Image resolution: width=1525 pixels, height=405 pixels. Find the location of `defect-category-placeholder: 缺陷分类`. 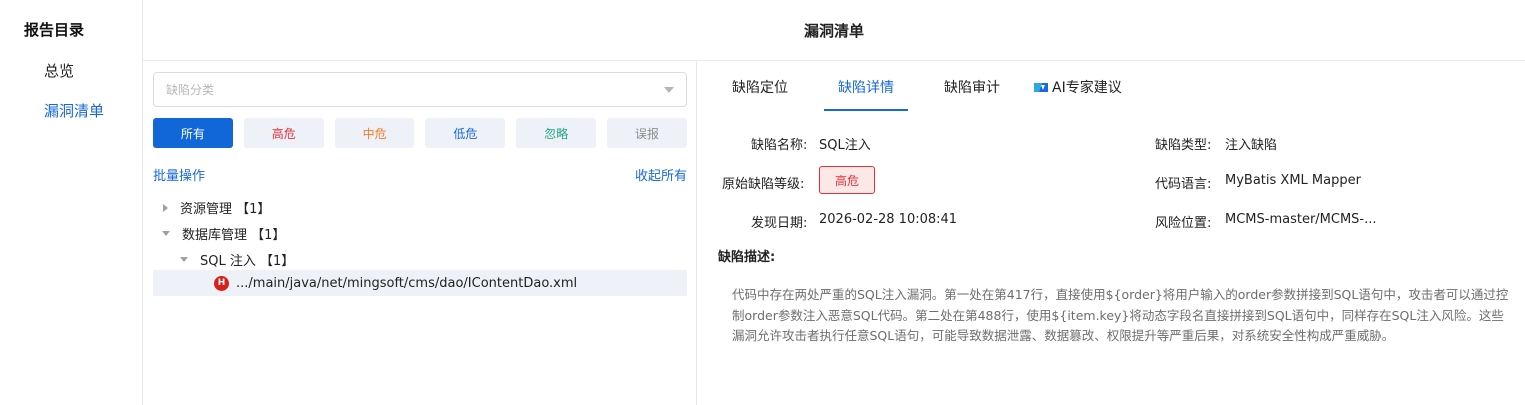

defect-category-placeholder: 缺陷分类 is located at coordinates (190, 90).